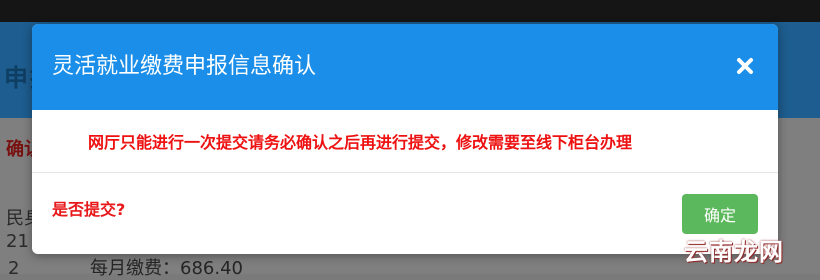  Describe the element at coordinates (720, 214) in the screenshot. I see `confirm-button: 确定` at that location.